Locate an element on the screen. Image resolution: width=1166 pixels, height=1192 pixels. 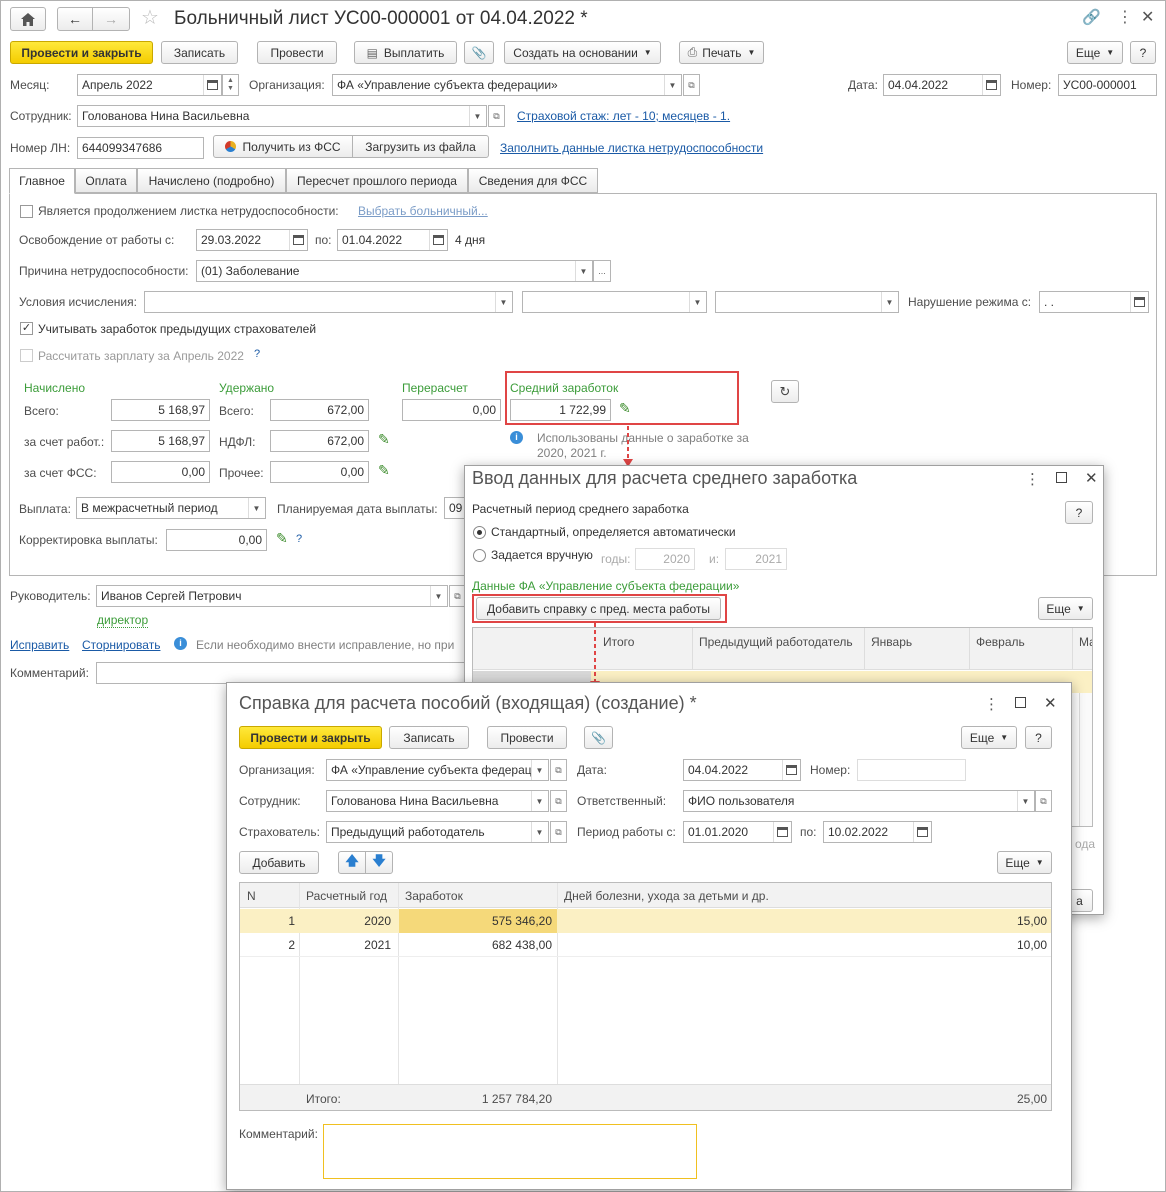
load-from-file-button: Загрузить из файла is located at coordinates (420, 146).